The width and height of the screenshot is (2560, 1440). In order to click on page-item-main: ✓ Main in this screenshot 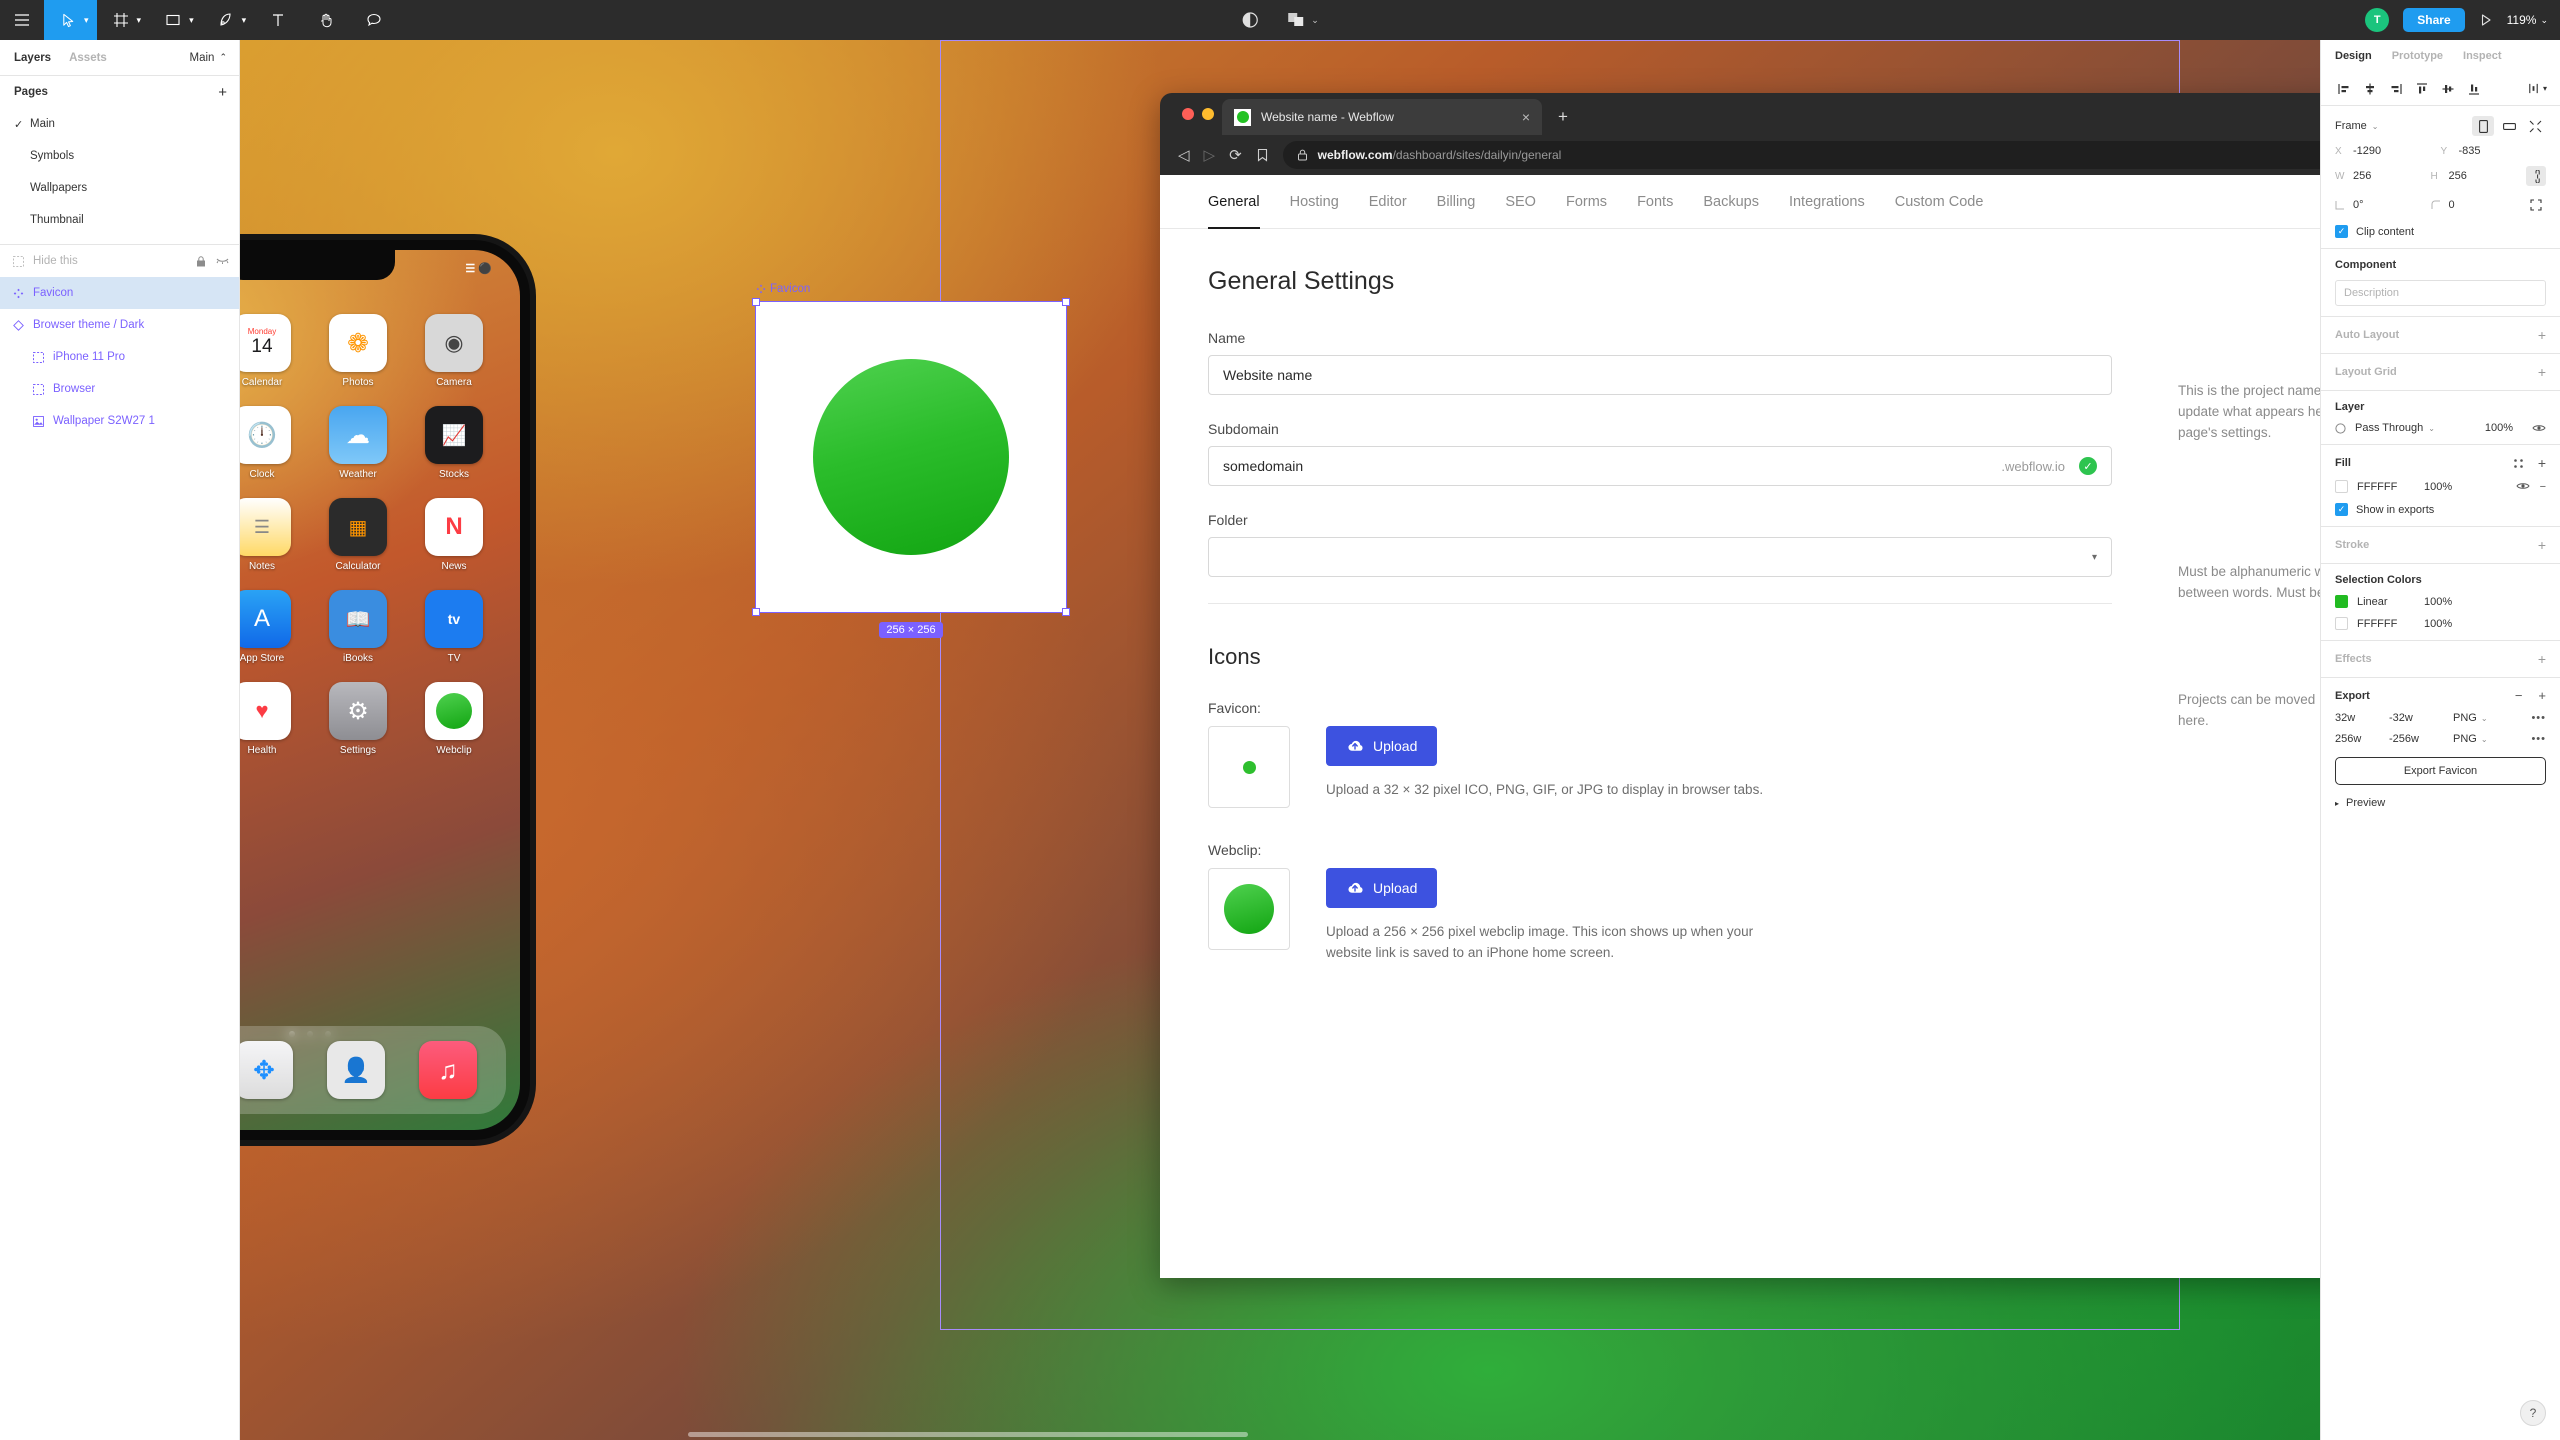, I will do `click(119, 124)`.